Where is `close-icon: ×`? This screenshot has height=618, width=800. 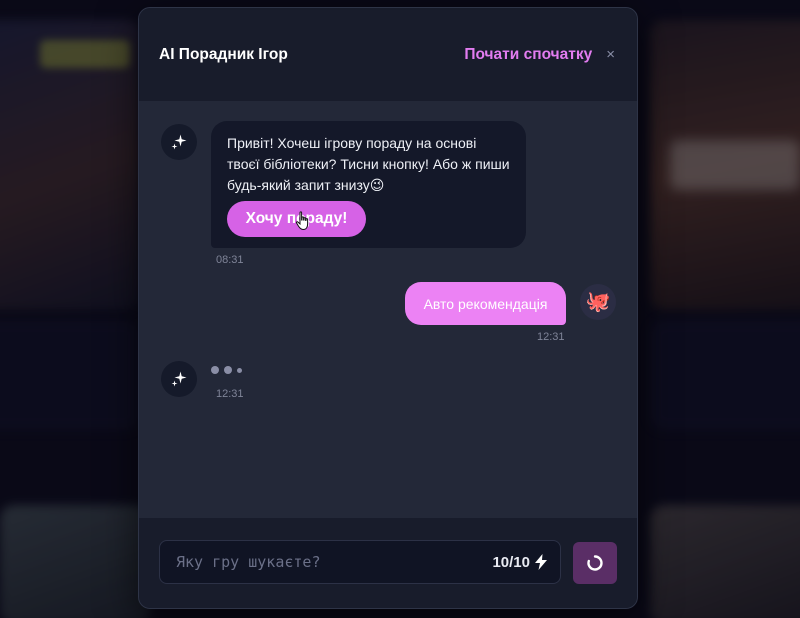 close-icon: × is located at coordinates (610, 54).